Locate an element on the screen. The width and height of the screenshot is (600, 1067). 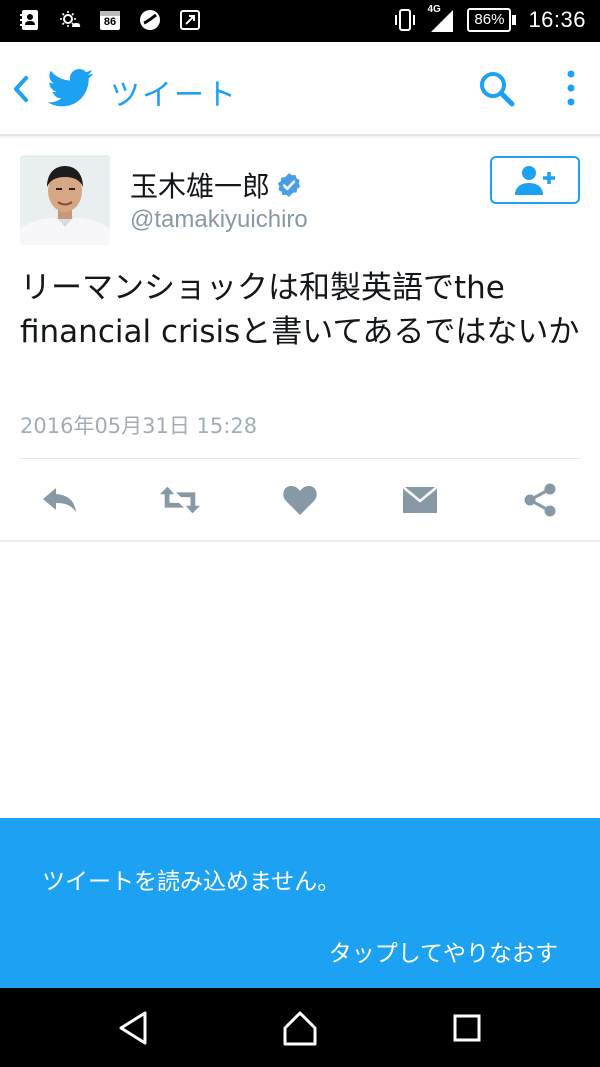
retry-button: タップしてやりなおす is located at coordinates (443, 951).